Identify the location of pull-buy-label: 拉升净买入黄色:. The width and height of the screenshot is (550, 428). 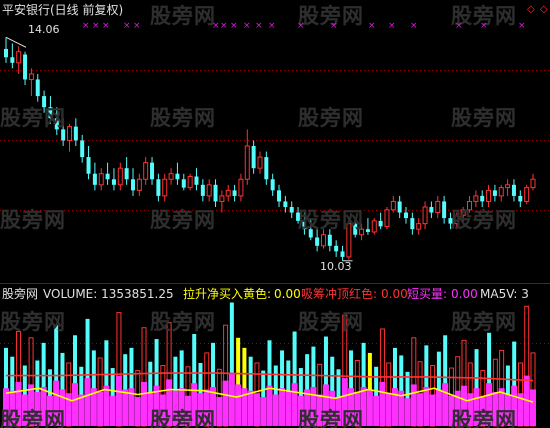
(227, 294).